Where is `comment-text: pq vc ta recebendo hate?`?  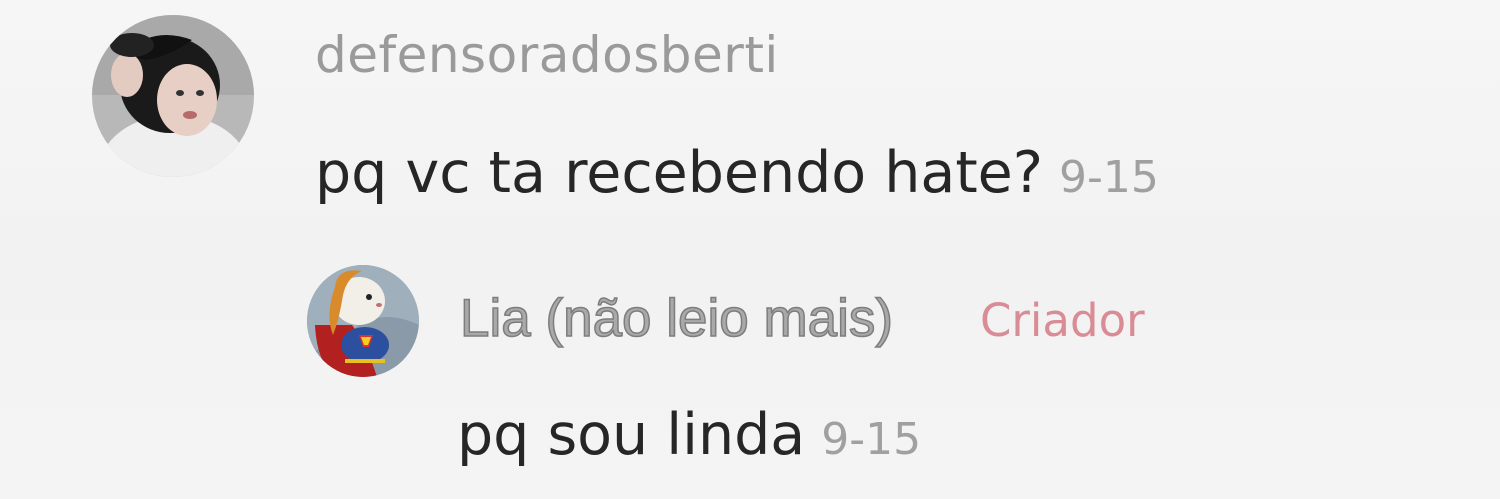 comment-text: pq vc ta recebendo hate? is located at coordinates (679, 173).